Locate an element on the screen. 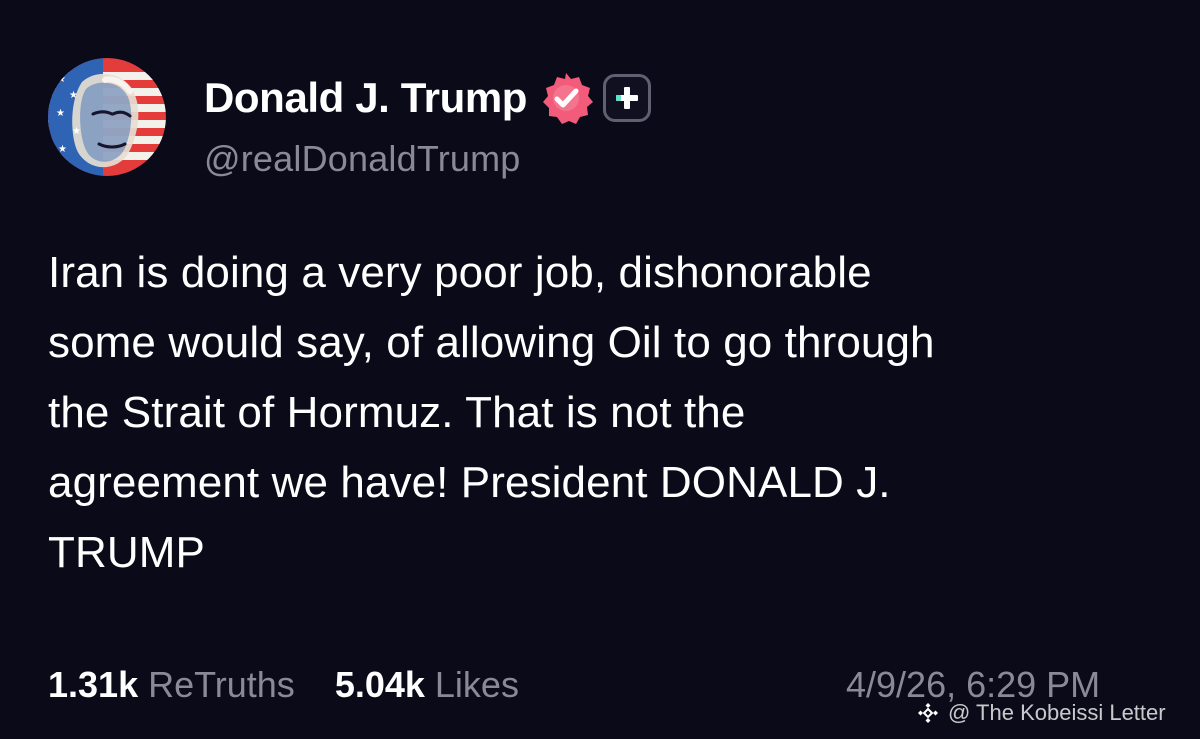 This screenshot has width=1200, height=739. verified-badge-icon is located at coordinates (568, 98).